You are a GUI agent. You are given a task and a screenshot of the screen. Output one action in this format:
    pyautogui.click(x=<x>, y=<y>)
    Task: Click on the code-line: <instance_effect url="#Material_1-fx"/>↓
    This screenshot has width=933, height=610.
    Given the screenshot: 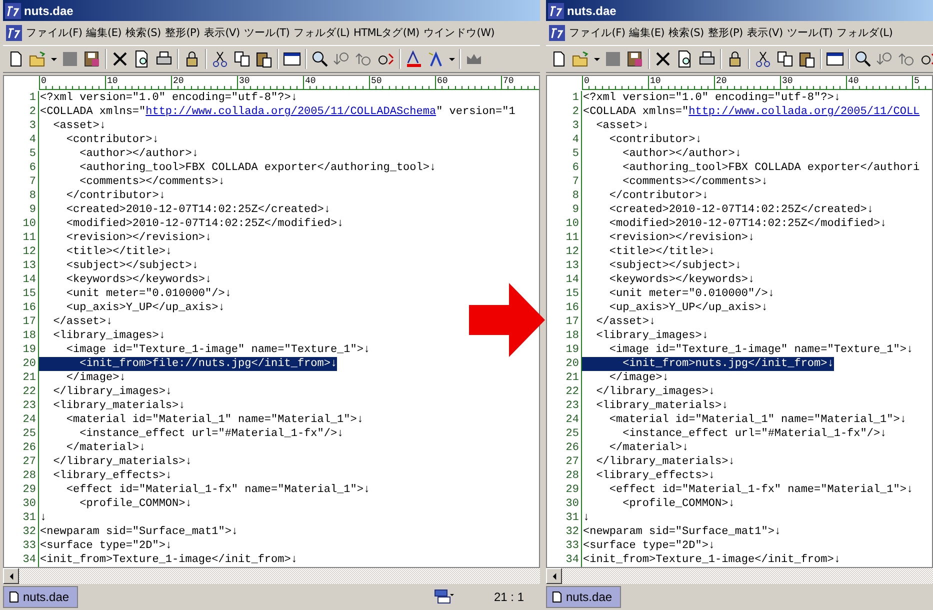 What is the action you would take?
    pyautogui.click(x=211, y=434)
    